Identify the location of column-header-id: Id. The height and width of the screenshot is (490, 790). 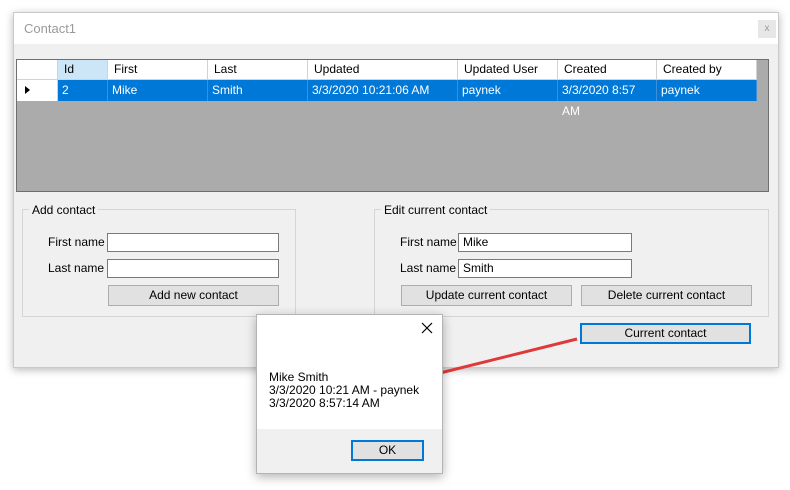
(83, 70).